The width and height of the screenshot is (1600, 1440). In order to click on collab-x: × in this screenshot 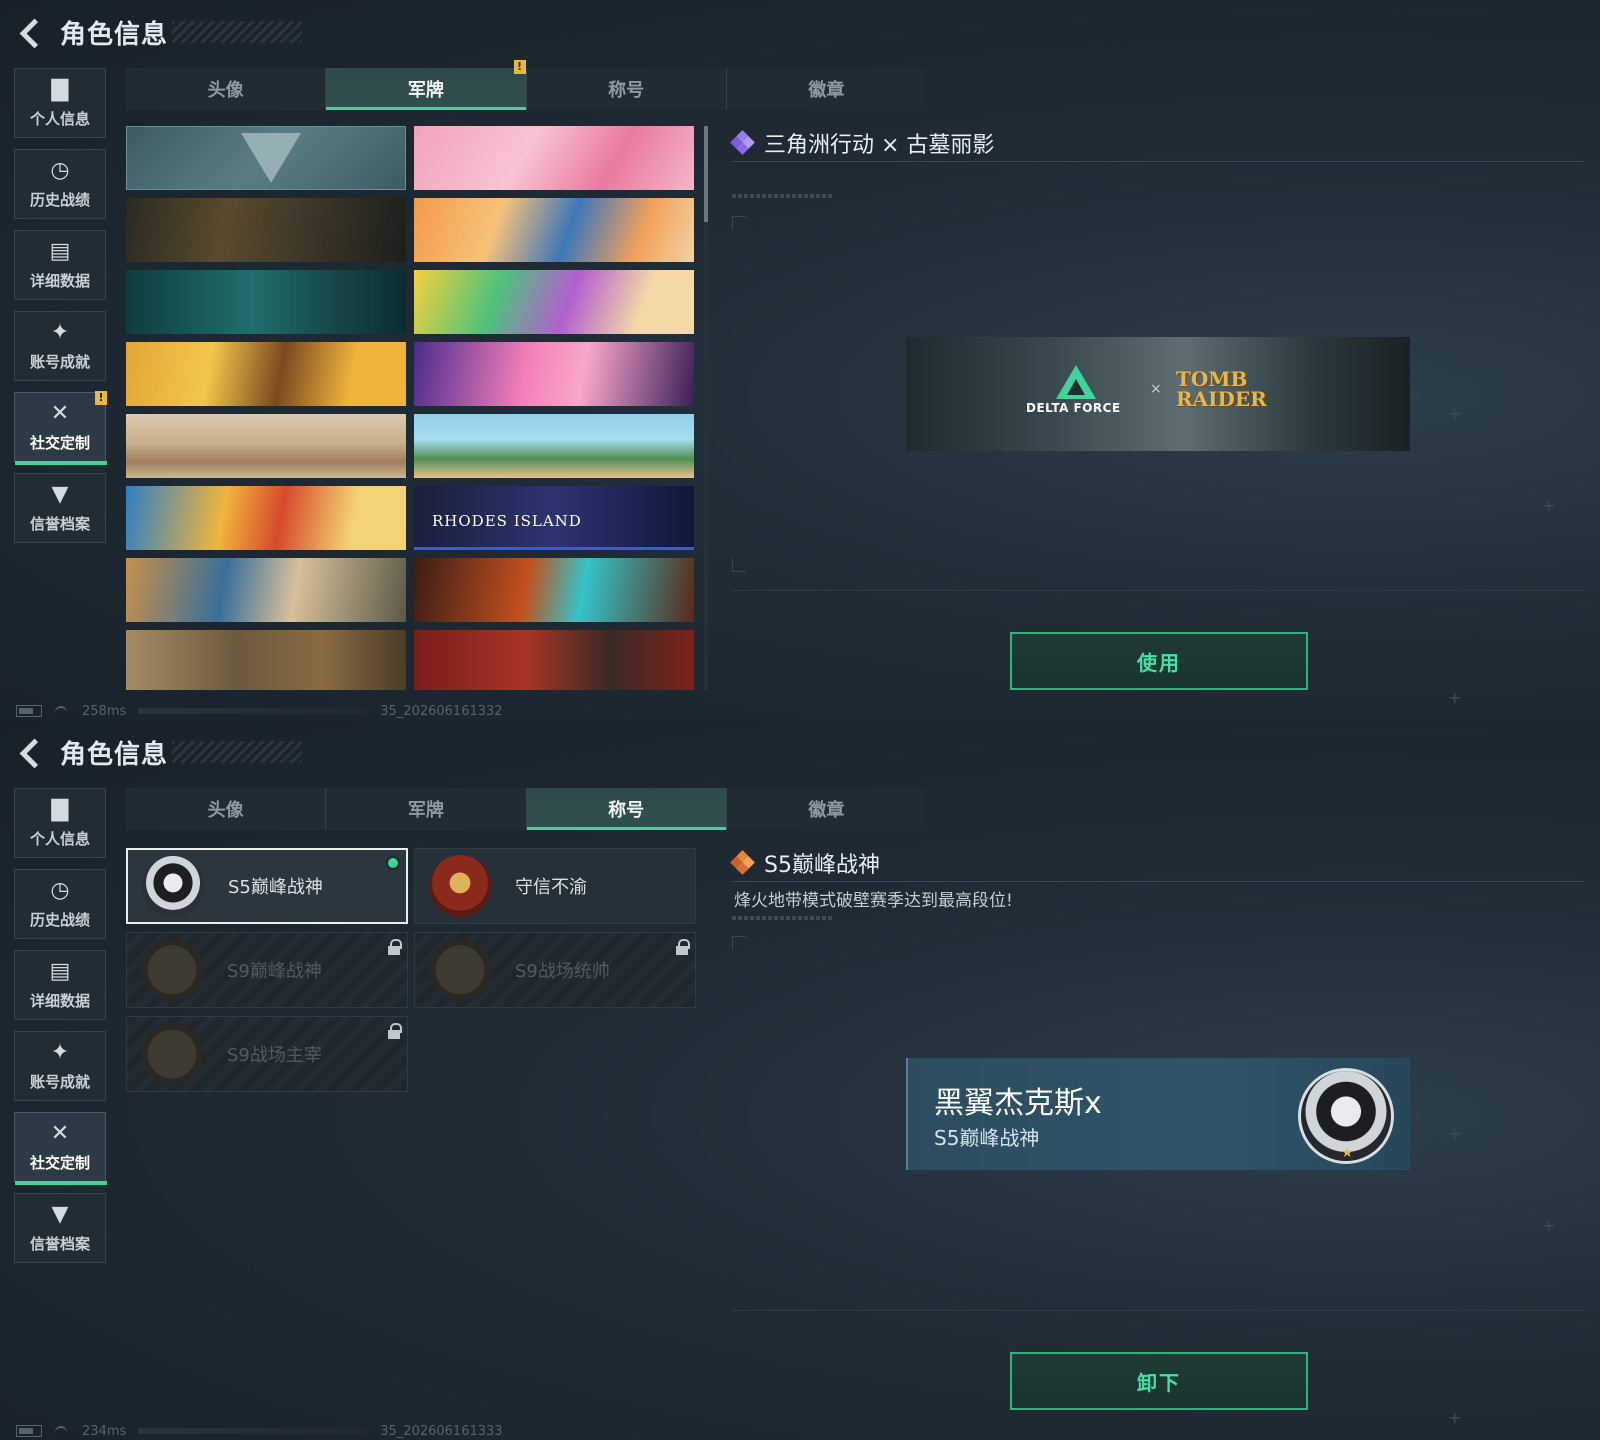, I will do `click(1156, 389)`.